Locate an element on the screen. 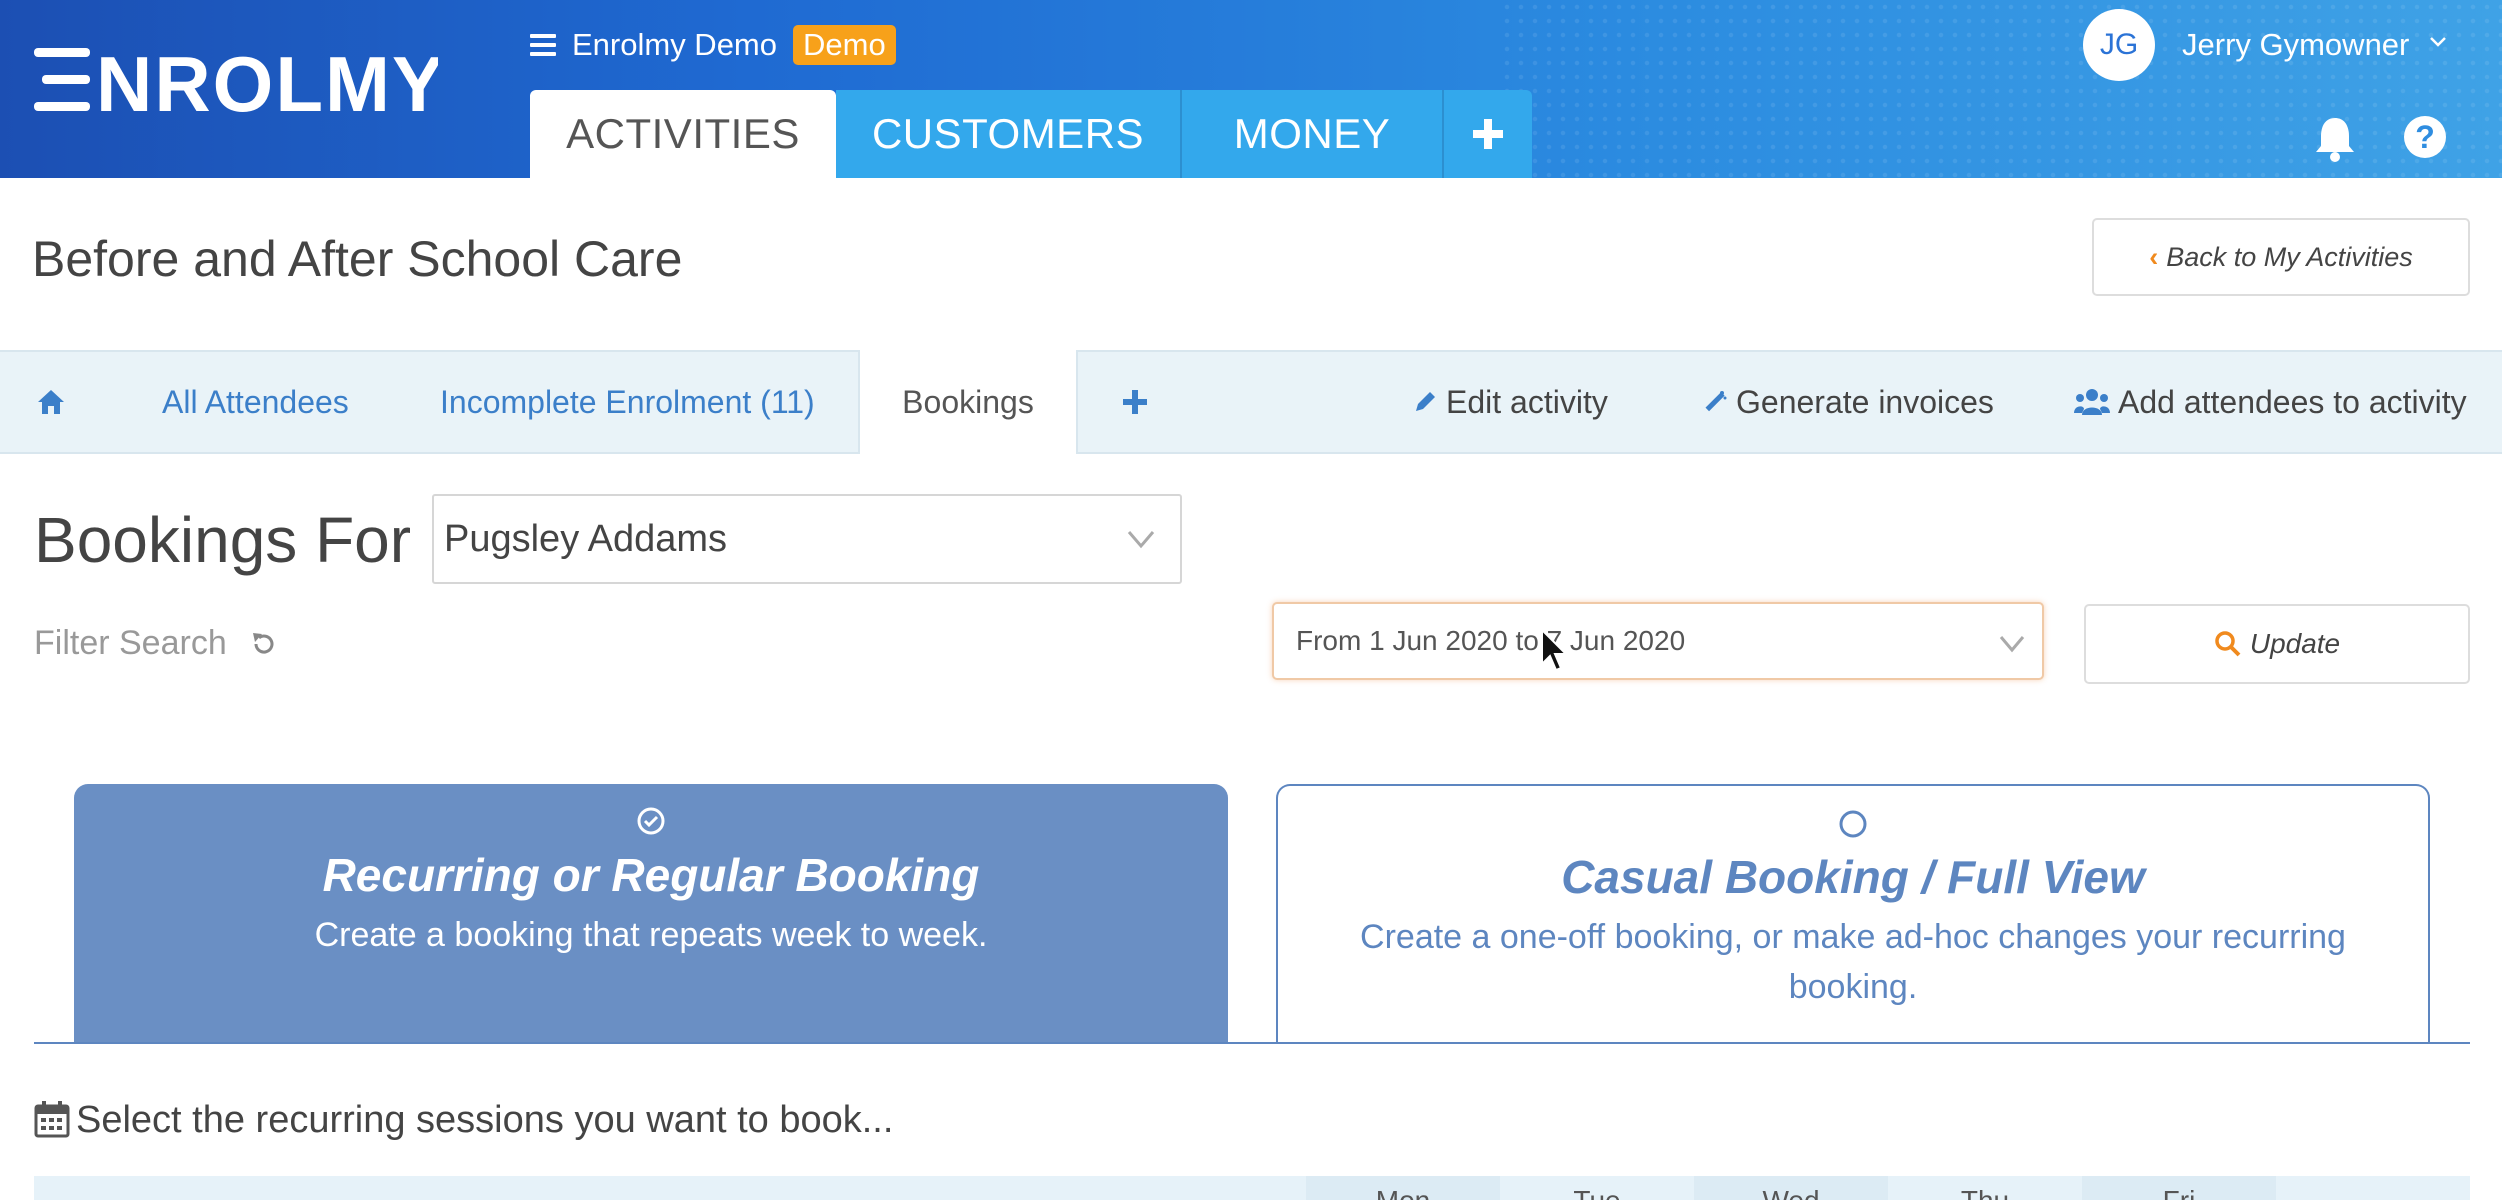 The height and width of the screenshot is (1200, 2502). tab-bookings: Bookings is located at coordinates (968, 402).